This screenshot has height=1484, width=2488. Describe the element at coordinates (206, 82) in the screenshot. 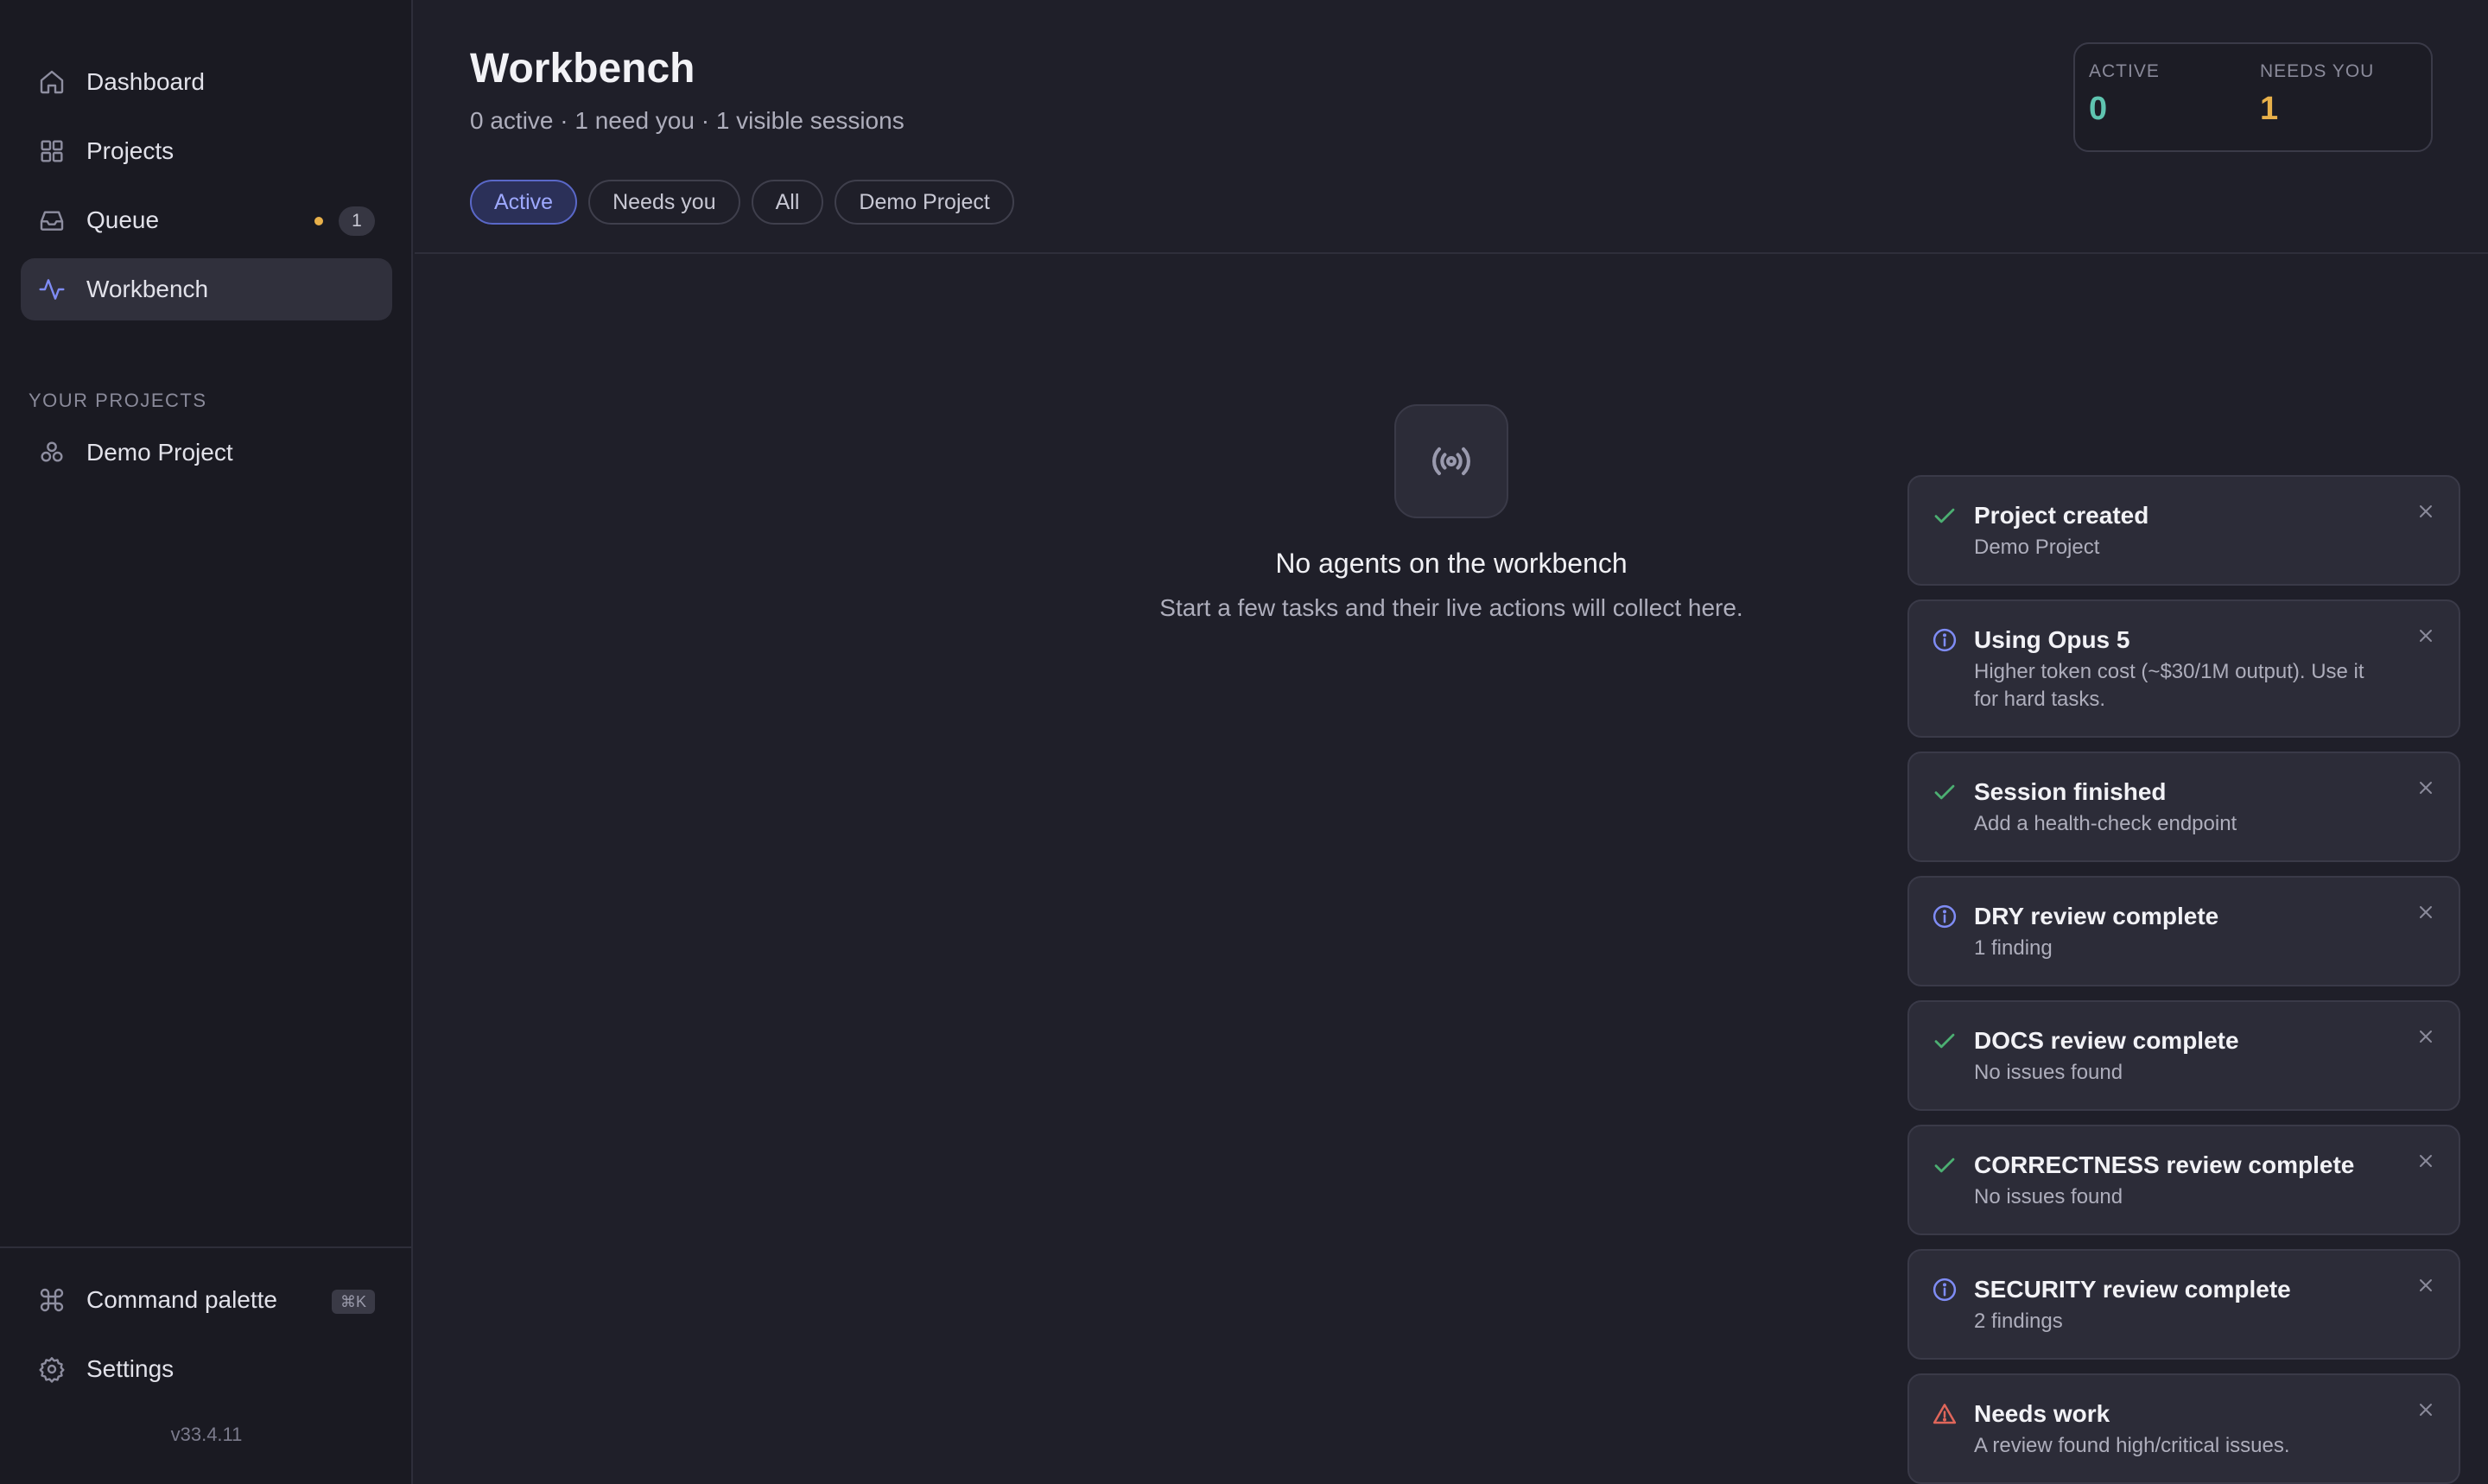

I see `sidebar-item-dashboard: Dashboard` at that location.